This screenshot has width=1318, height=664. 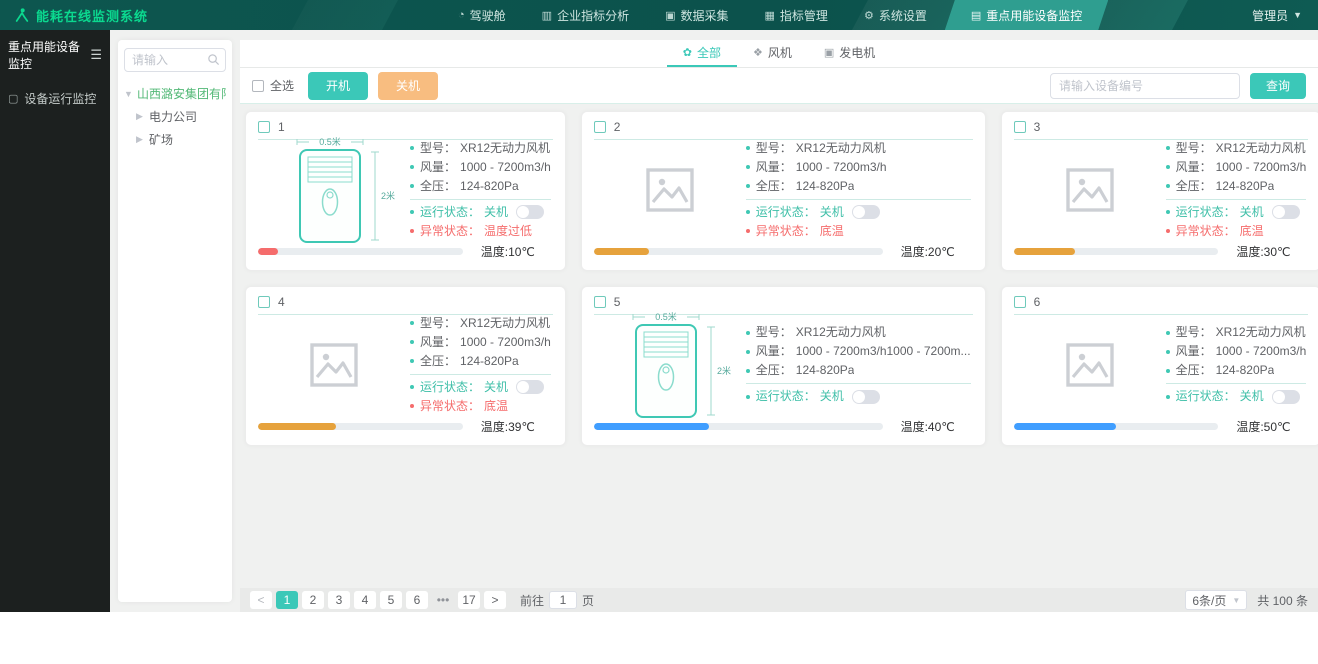 What do you see at coordinates (696, 15) in the screenshot?
I see `nav-item-data-collection: ▣ 数据采集` at bounding box center [696, 15].